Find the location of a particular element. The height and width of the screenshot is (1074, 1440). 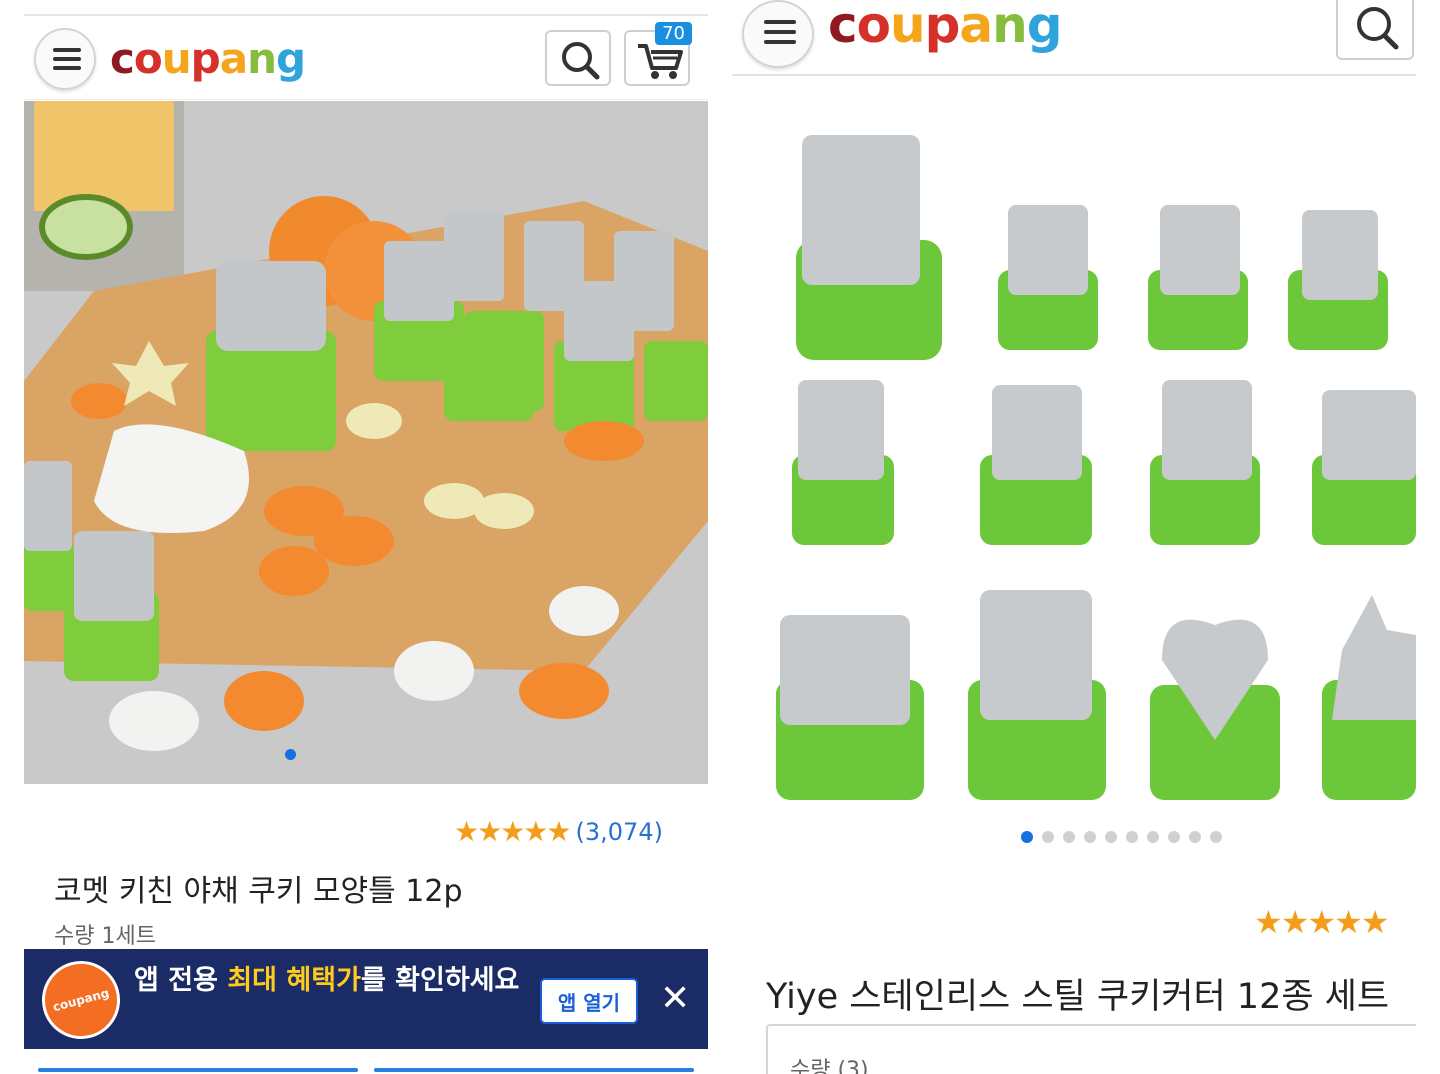

banner-message: 앱 전용 최대 혜택가를 확인하세요 is located at coordinates (327, 980).